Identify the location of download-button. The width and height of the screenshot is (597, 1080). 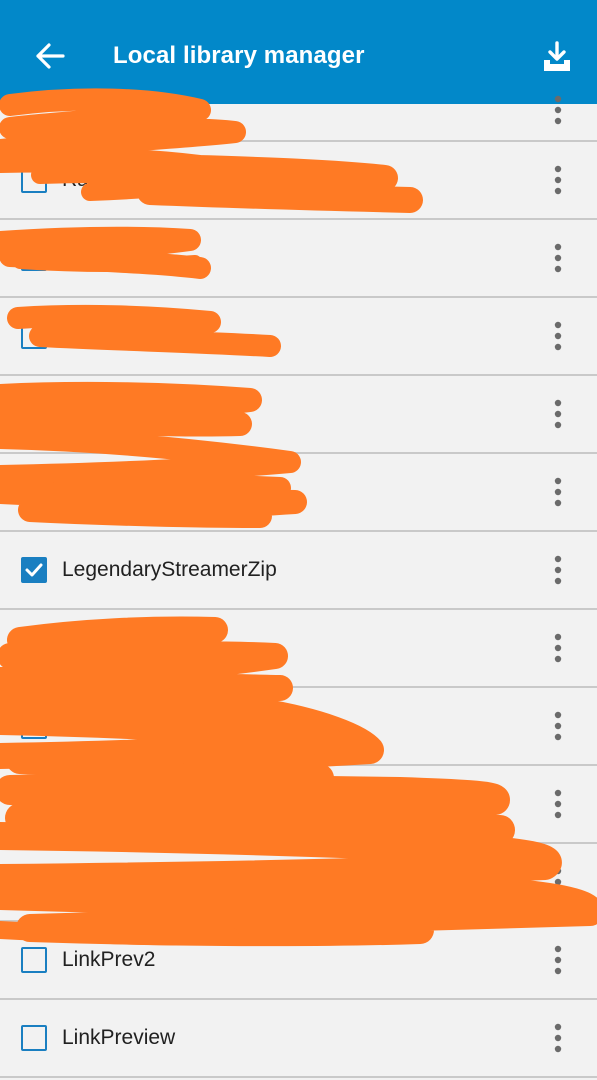
(557, 59).